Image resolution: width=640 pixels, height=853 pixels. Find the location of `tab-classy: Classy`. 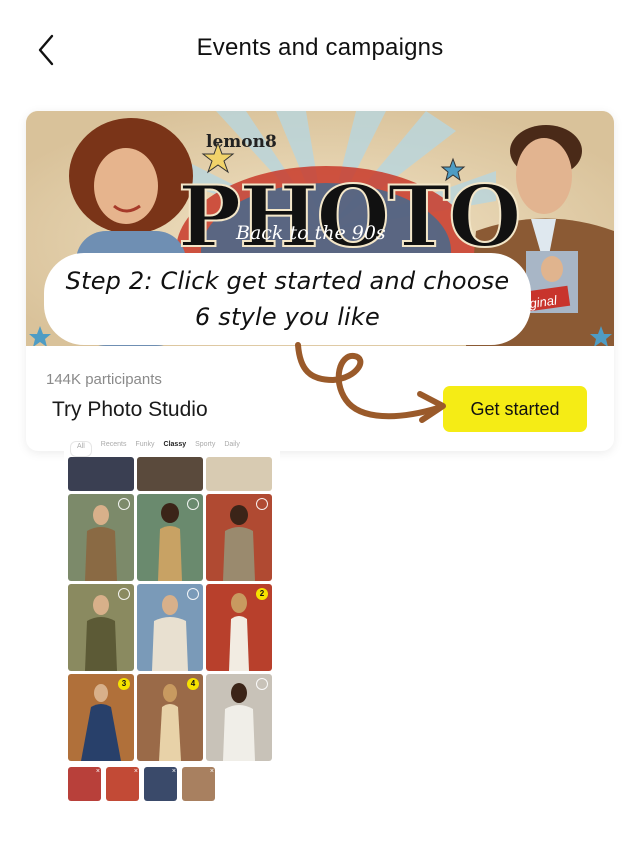

tab-classy: Classy is located at coordinates (175, 449).